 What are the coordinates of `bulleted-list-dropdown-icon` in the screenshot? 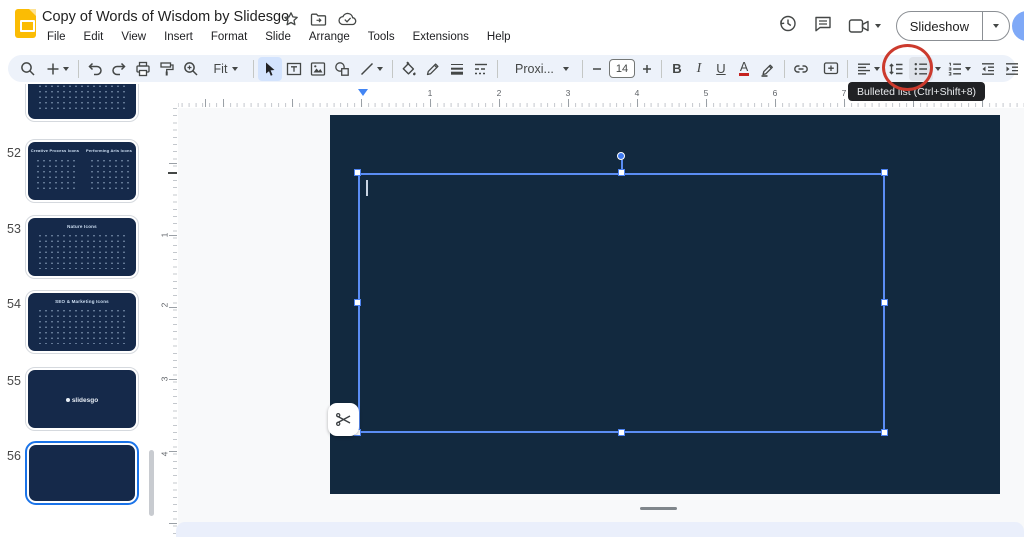 It's located at (938, 68).